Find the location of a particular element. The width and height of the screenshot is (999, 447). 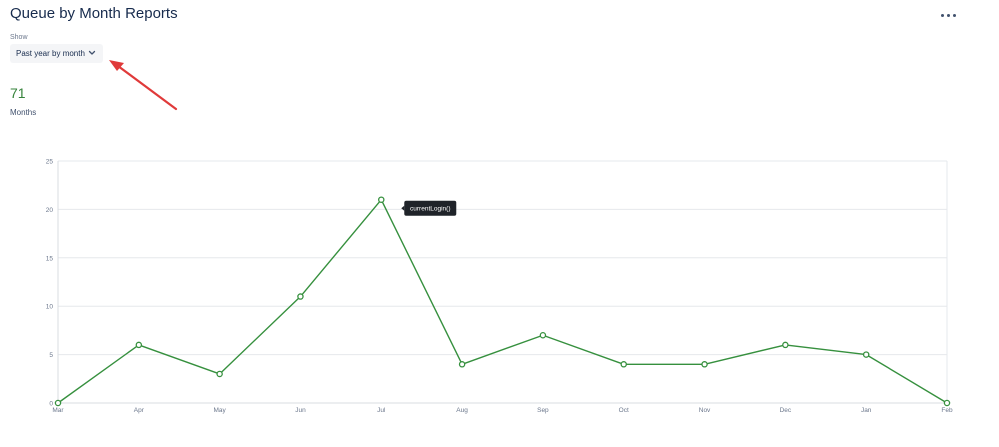

x-tick-label: Sep is located at coordinates (543, 410).